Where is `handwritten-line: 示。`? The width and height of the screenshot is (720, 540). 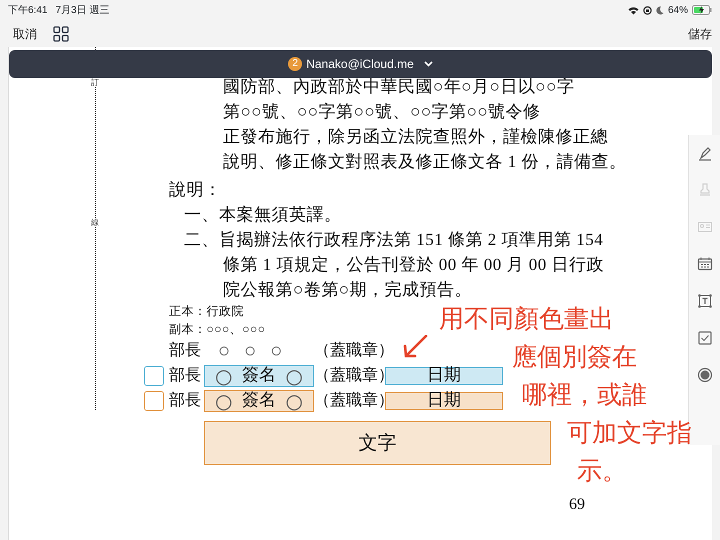
handwritten-line: 示。 is located at coordinates (602, 471).